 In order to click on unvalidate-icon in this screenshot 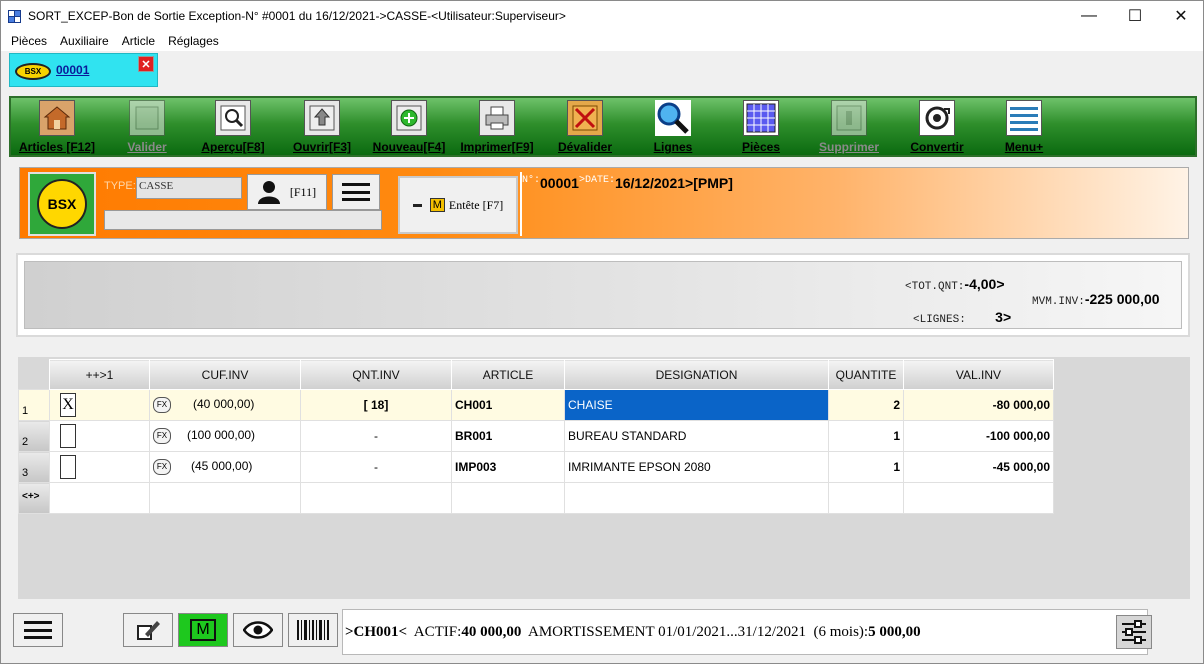, I will do `click(585, 118)`.